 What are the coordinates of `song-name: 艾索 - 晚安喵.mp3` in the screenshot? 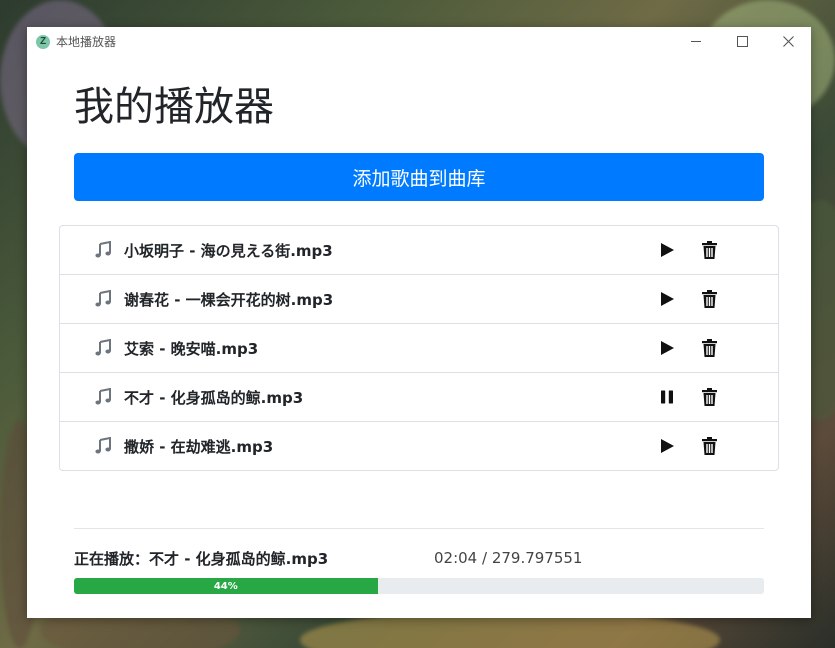 It's located at (191, 349).